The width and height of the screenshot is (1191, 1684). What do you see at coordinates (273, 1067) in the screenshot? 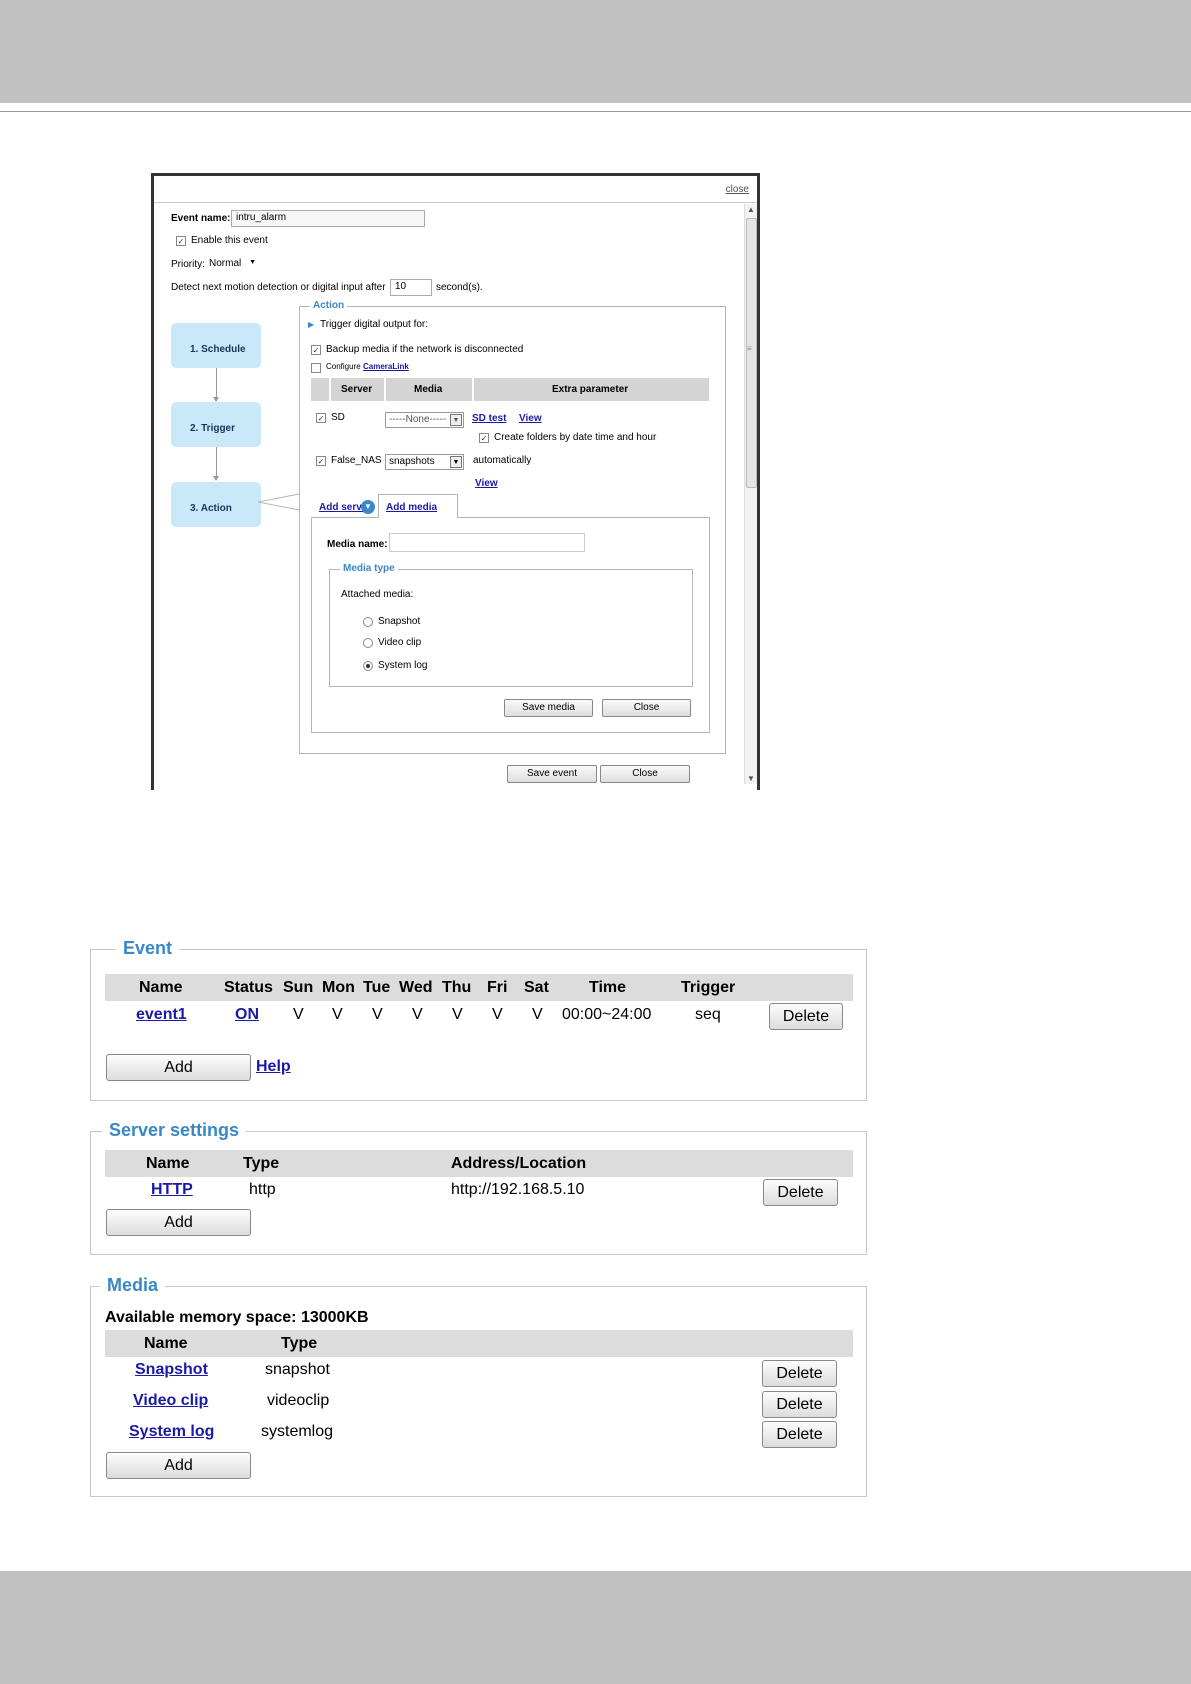
I see `help-link: Help` at bounding box center [273, 1067].